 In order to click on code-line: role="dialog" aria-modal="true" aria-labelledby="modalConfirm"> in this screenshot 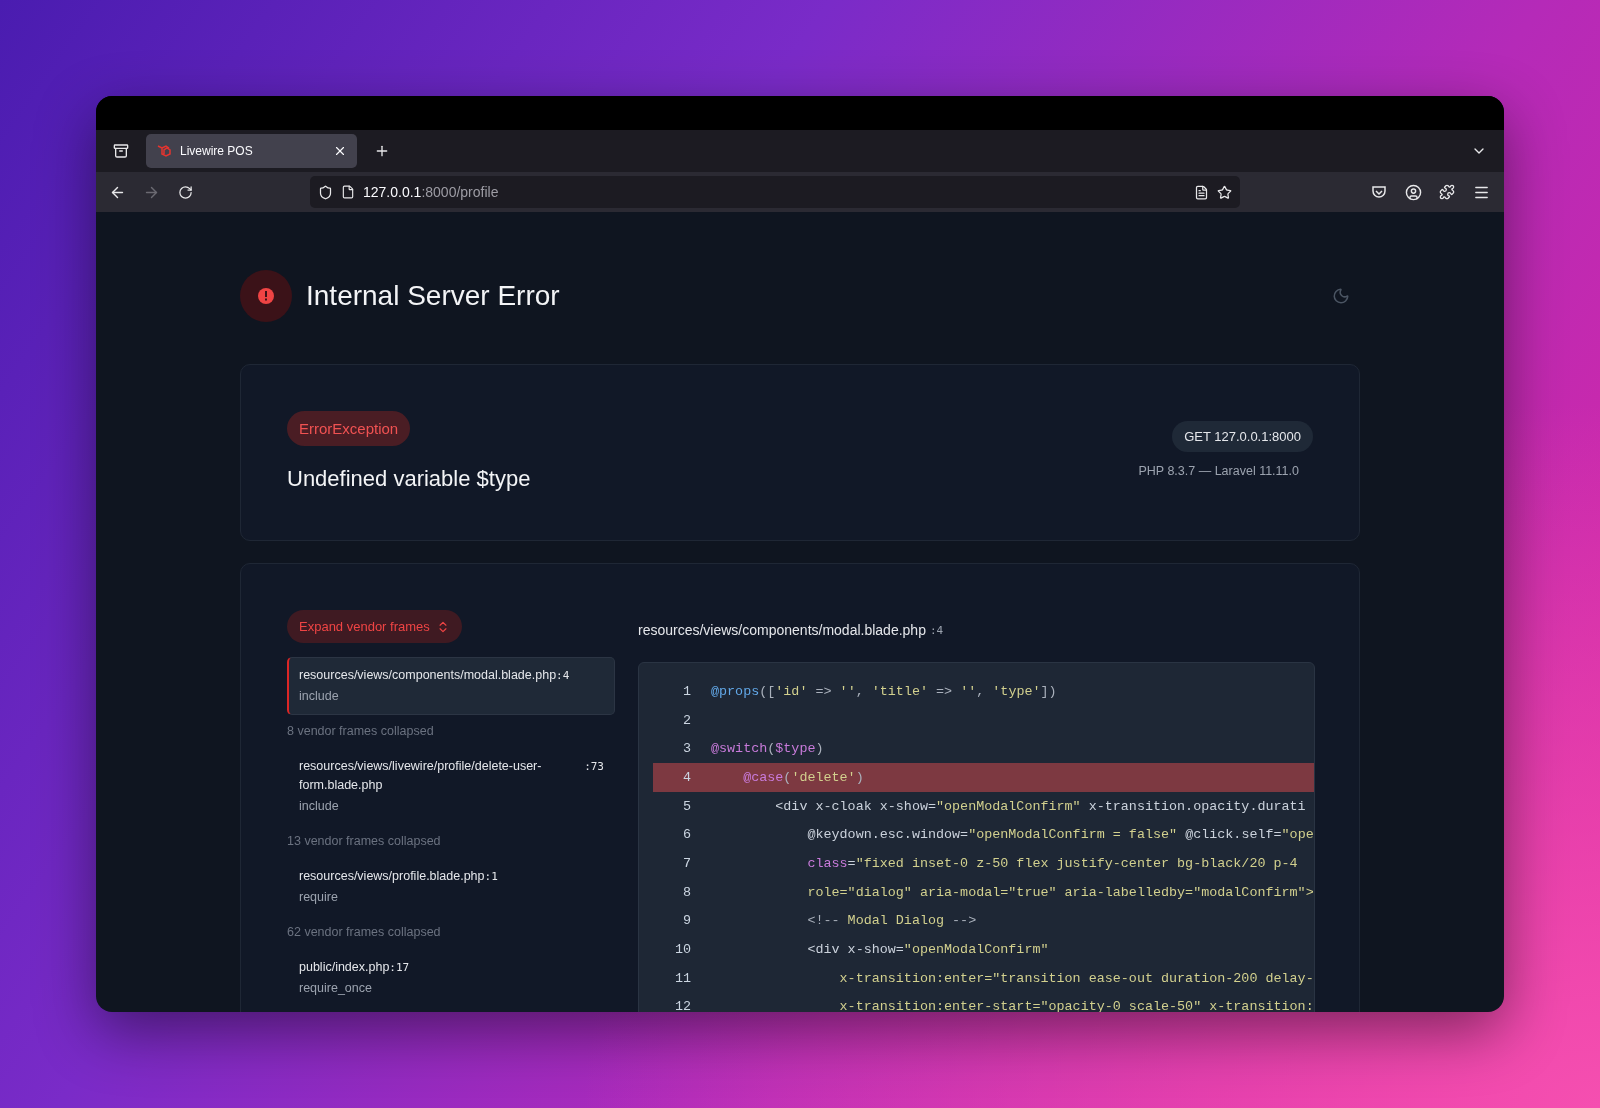, I will do `click(1060, 892)`.